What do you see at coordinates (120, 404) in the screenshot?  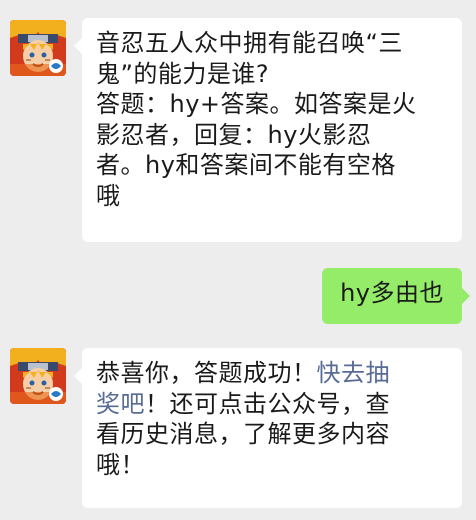 I see `lottery-link: 奖吧` at bounding box center [120, 404].